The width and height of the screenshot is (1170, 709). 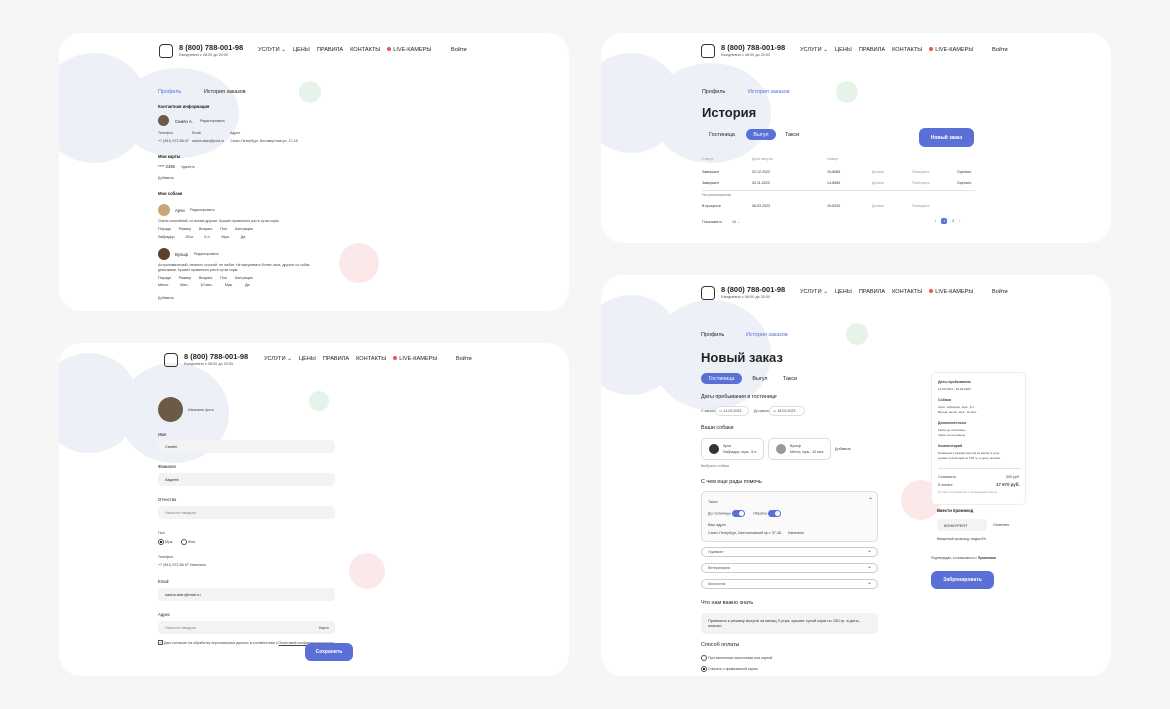 I want to click on change-photo: Изменить фото, so click(x=201, y=410).